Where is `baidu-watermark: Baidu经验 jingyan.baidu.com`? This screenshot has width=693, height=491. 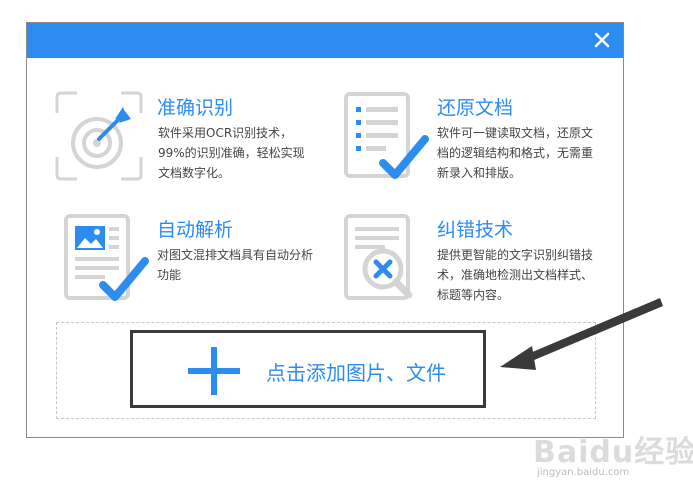 baidu-watermark: Baidu经验 jingyan.baidu.com is located at coordinates (613, 455).